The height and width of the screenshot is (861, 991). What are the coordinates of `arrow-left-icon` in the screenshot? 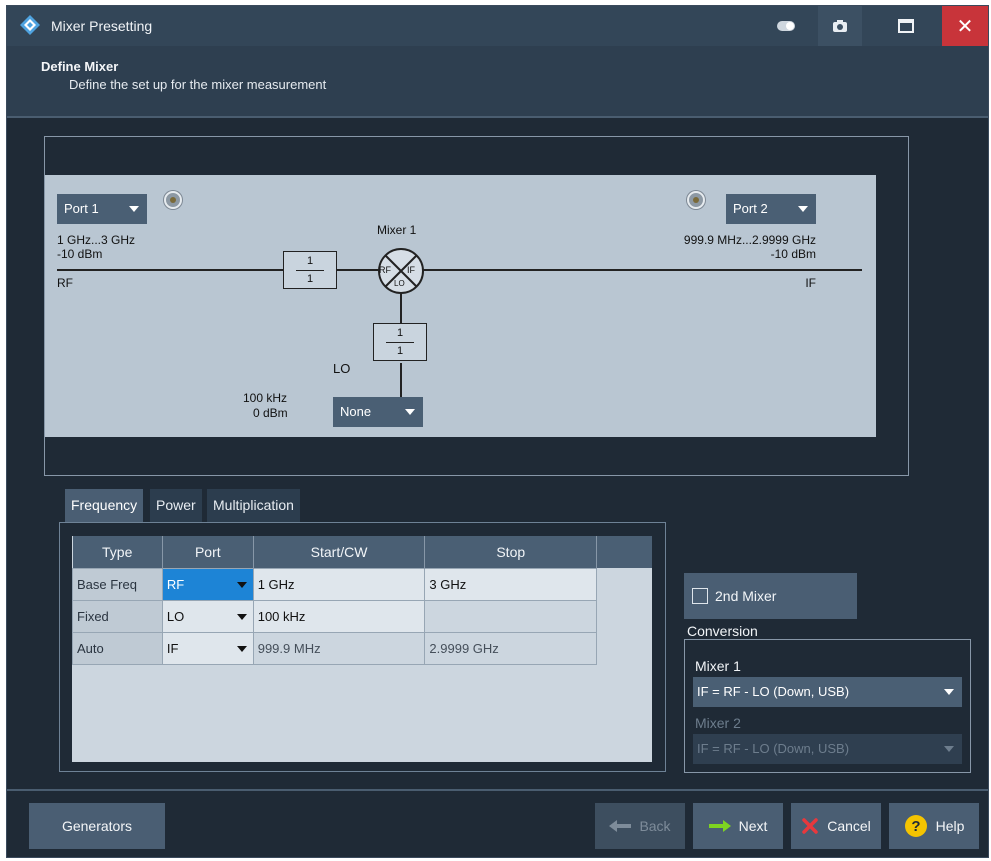 It's located at (620, 826).